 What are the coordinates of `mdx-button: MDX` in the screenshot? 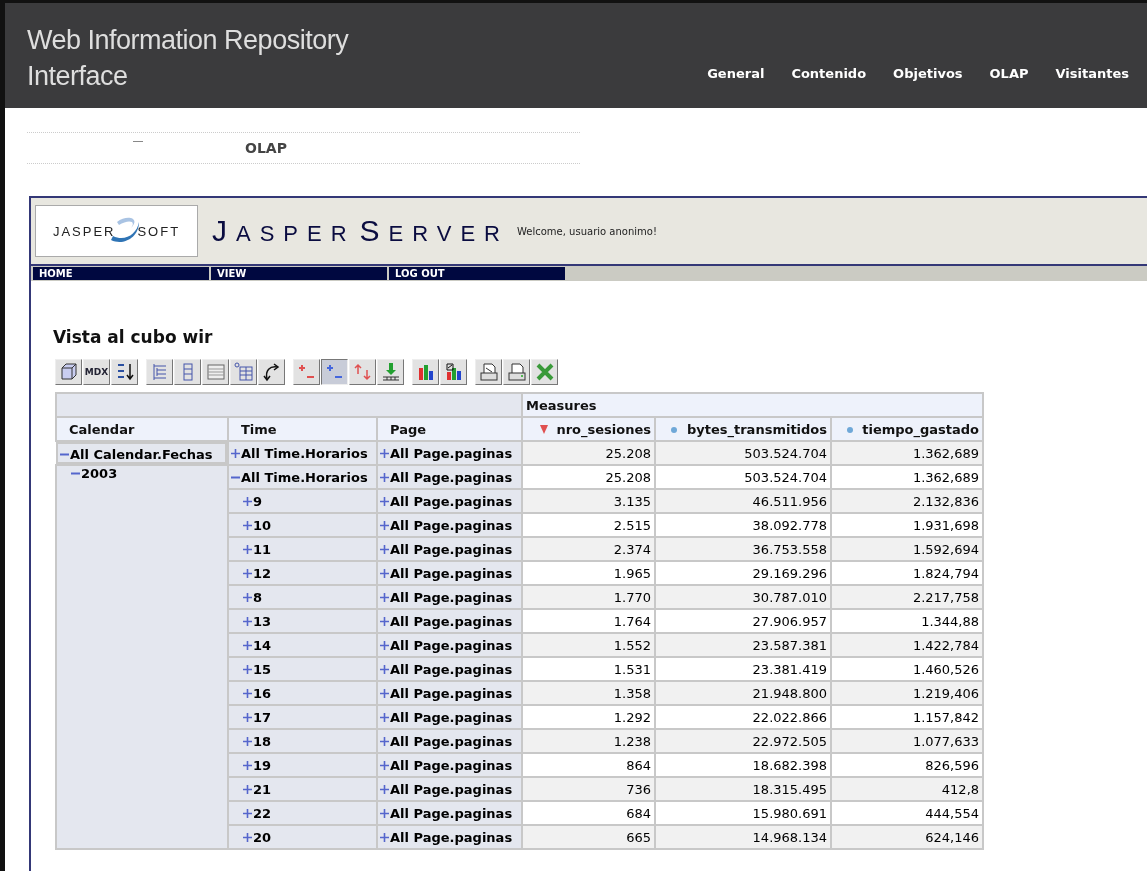 It's located at (96, 372).